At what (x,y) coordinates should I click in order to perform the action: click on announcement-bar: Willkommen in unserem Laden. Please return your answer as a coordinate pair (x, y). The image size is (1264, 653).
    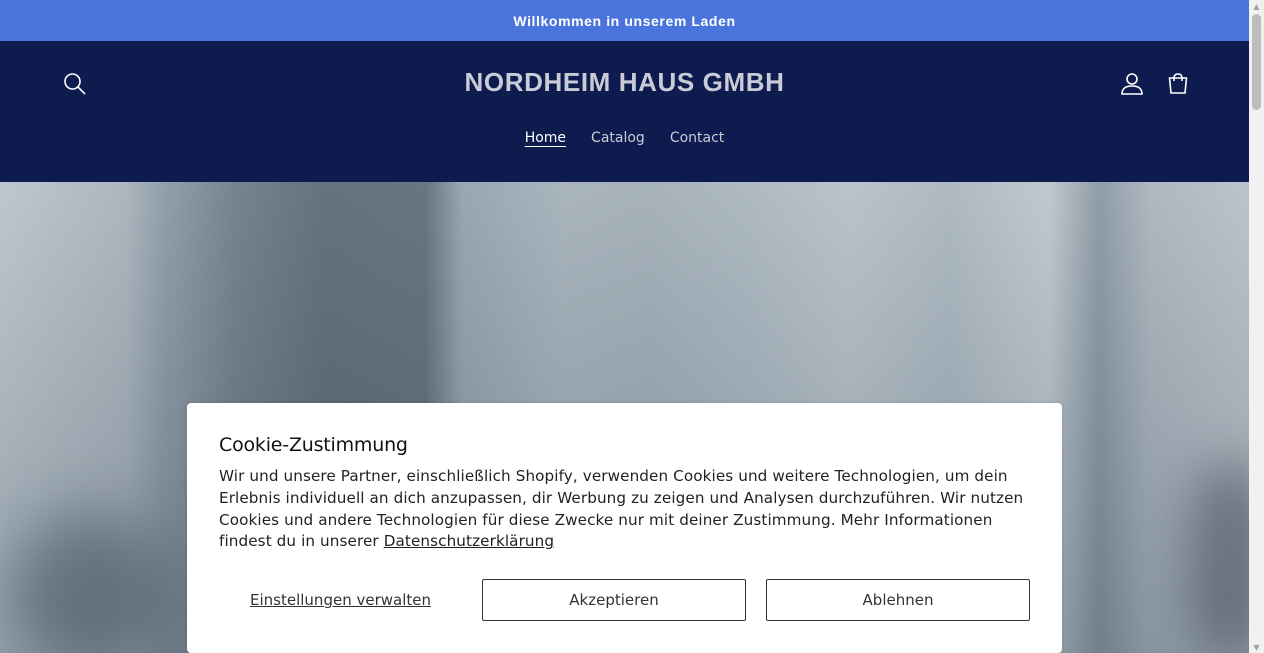
    Looking at the image, I should click on (624, 20).